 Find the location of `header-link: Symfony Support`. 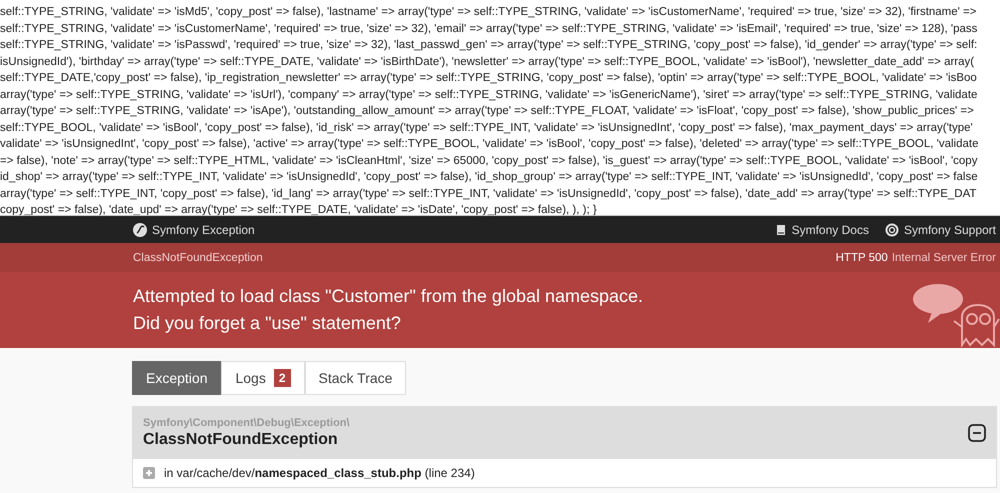

header-link: Symfony Support is located at coordinates (940, 229).